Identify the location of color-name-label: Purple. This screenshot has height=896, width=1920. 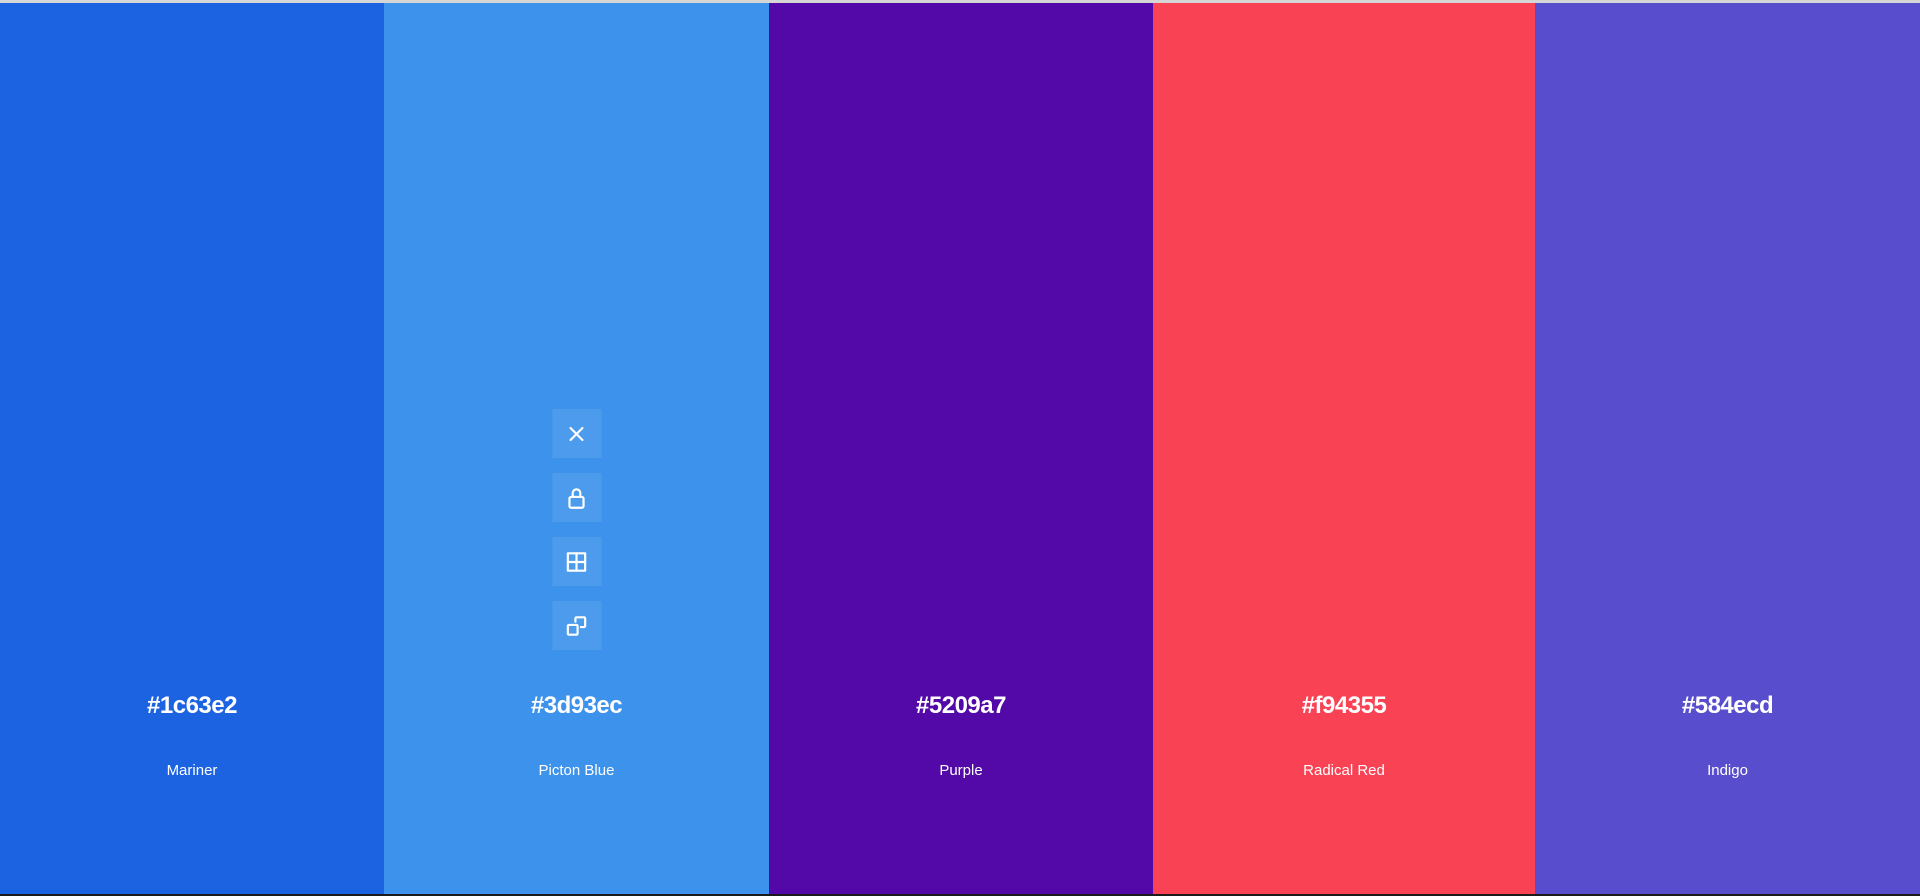
(961, 770).